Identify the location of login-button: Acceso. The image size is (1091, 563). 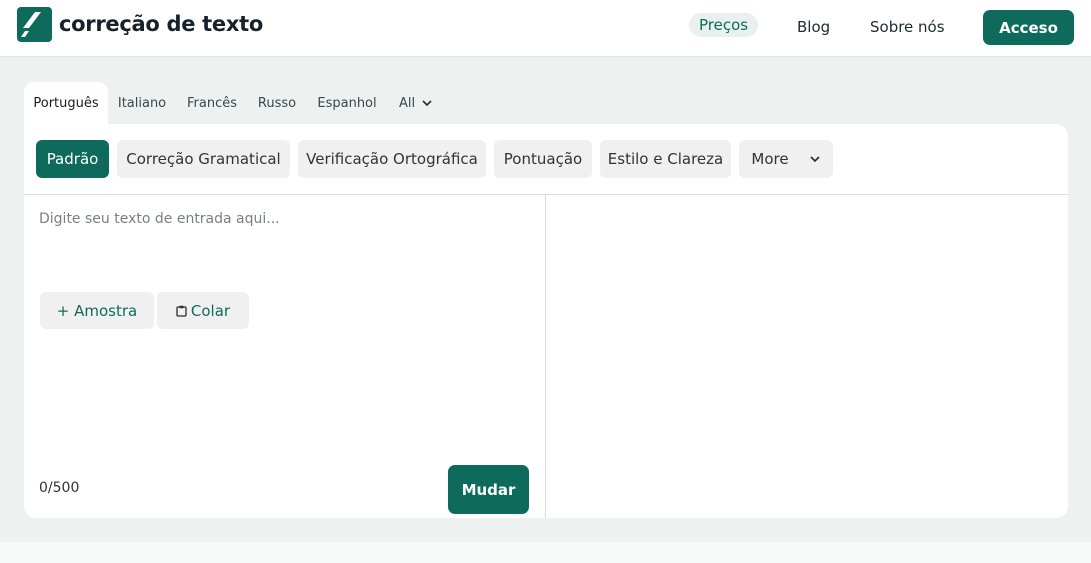
(1028, 27).